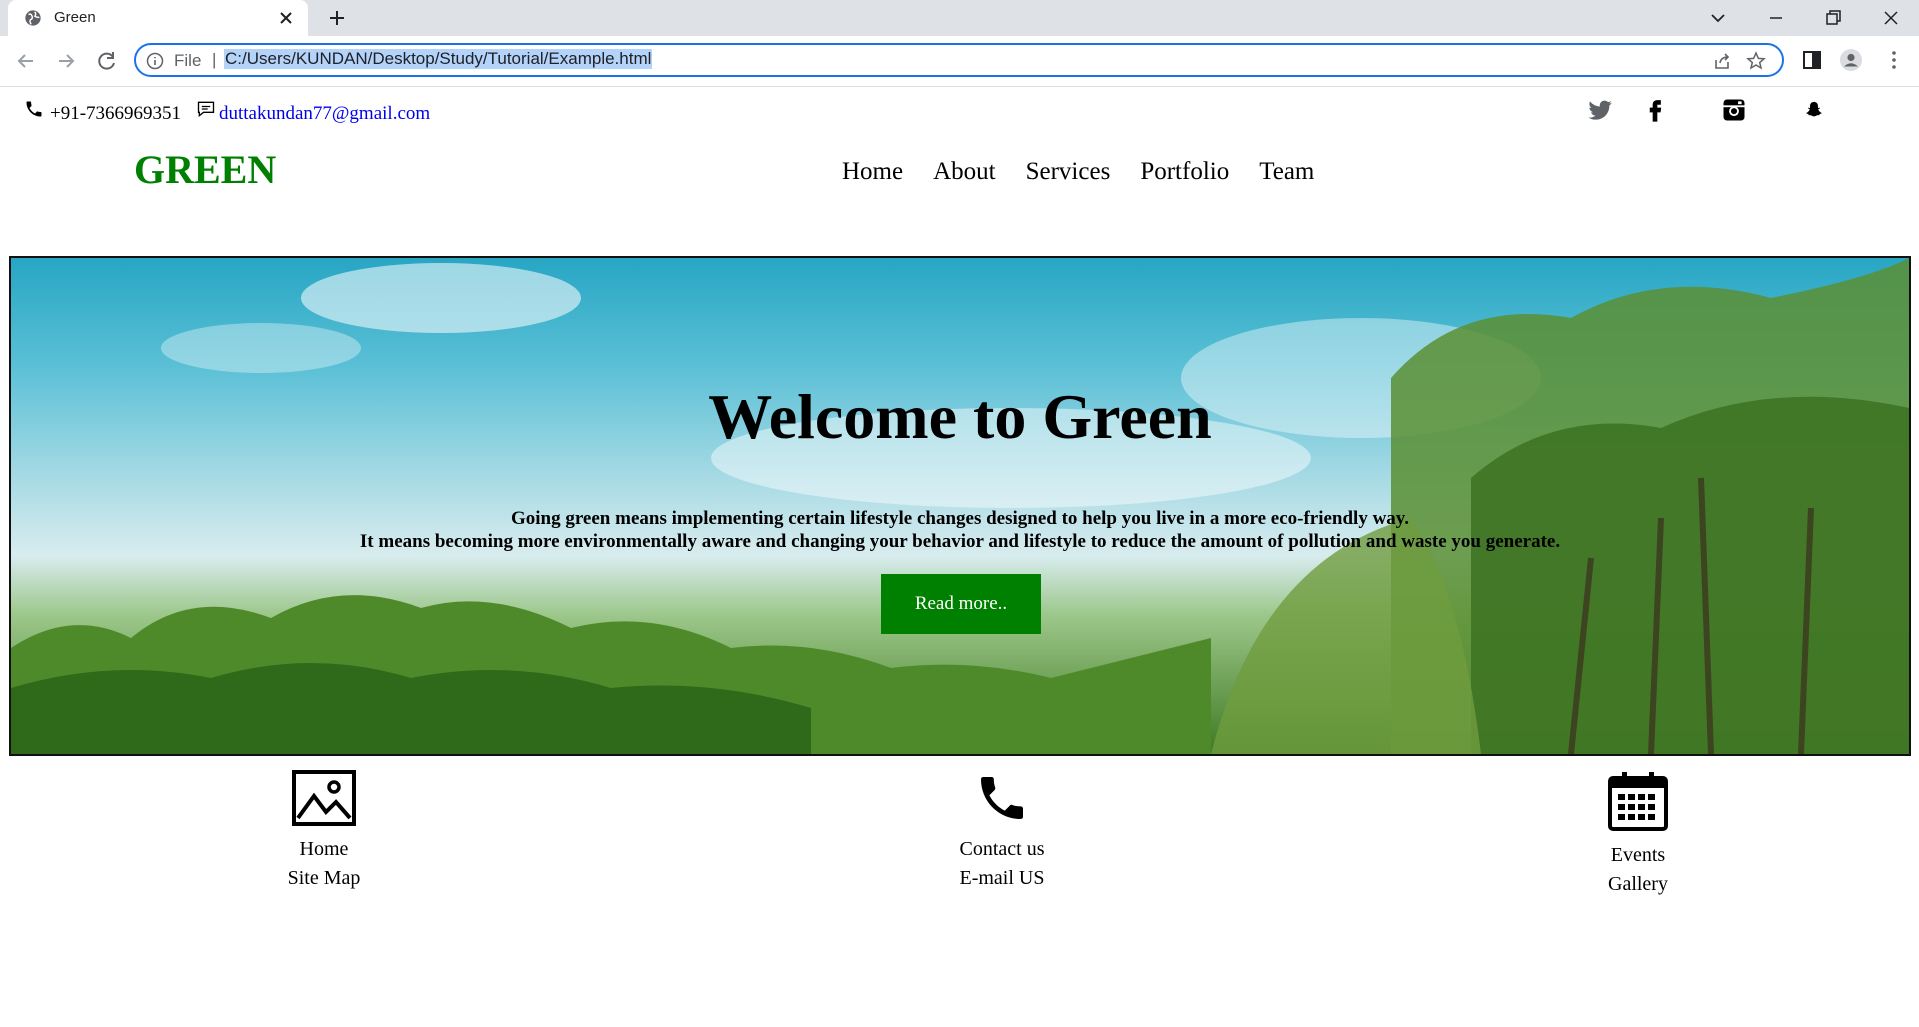 The height and width of the screenshot is (1027, 1919). Describe the element at coordinates (26, 61) in the screenshot. I see `back-icon` at that location.